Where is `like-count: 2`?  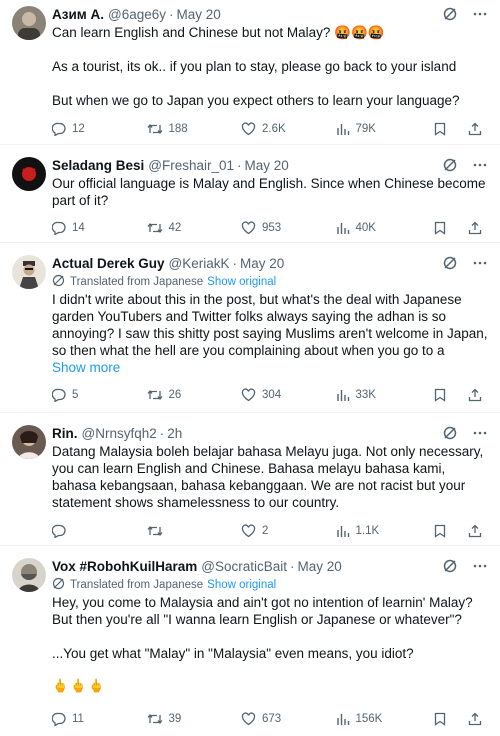 like-count: 2 is located at coordinates (265, 531).